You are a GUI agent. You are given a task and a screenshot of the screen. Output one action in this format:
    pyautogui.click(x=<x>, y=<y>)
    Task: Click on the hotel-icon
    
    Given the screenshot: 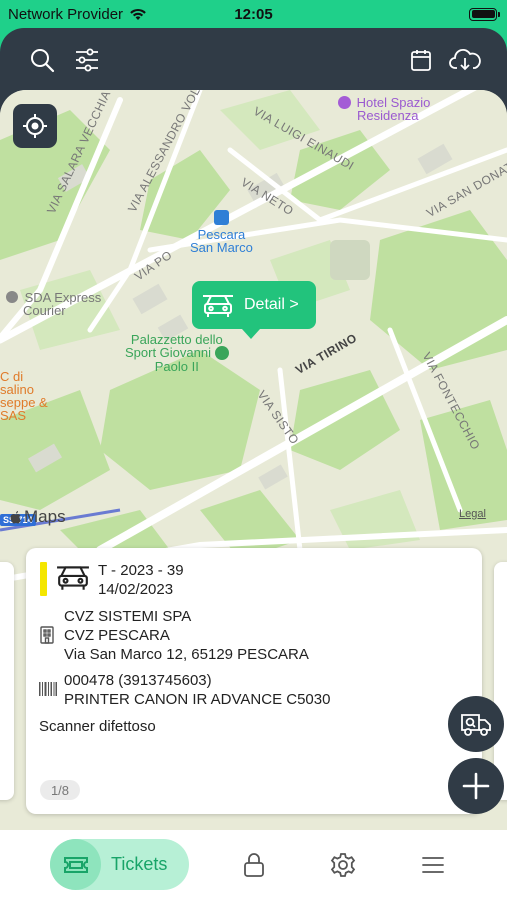 What is the action you would take?
    pyautogui.click(x=344, y=102)
    